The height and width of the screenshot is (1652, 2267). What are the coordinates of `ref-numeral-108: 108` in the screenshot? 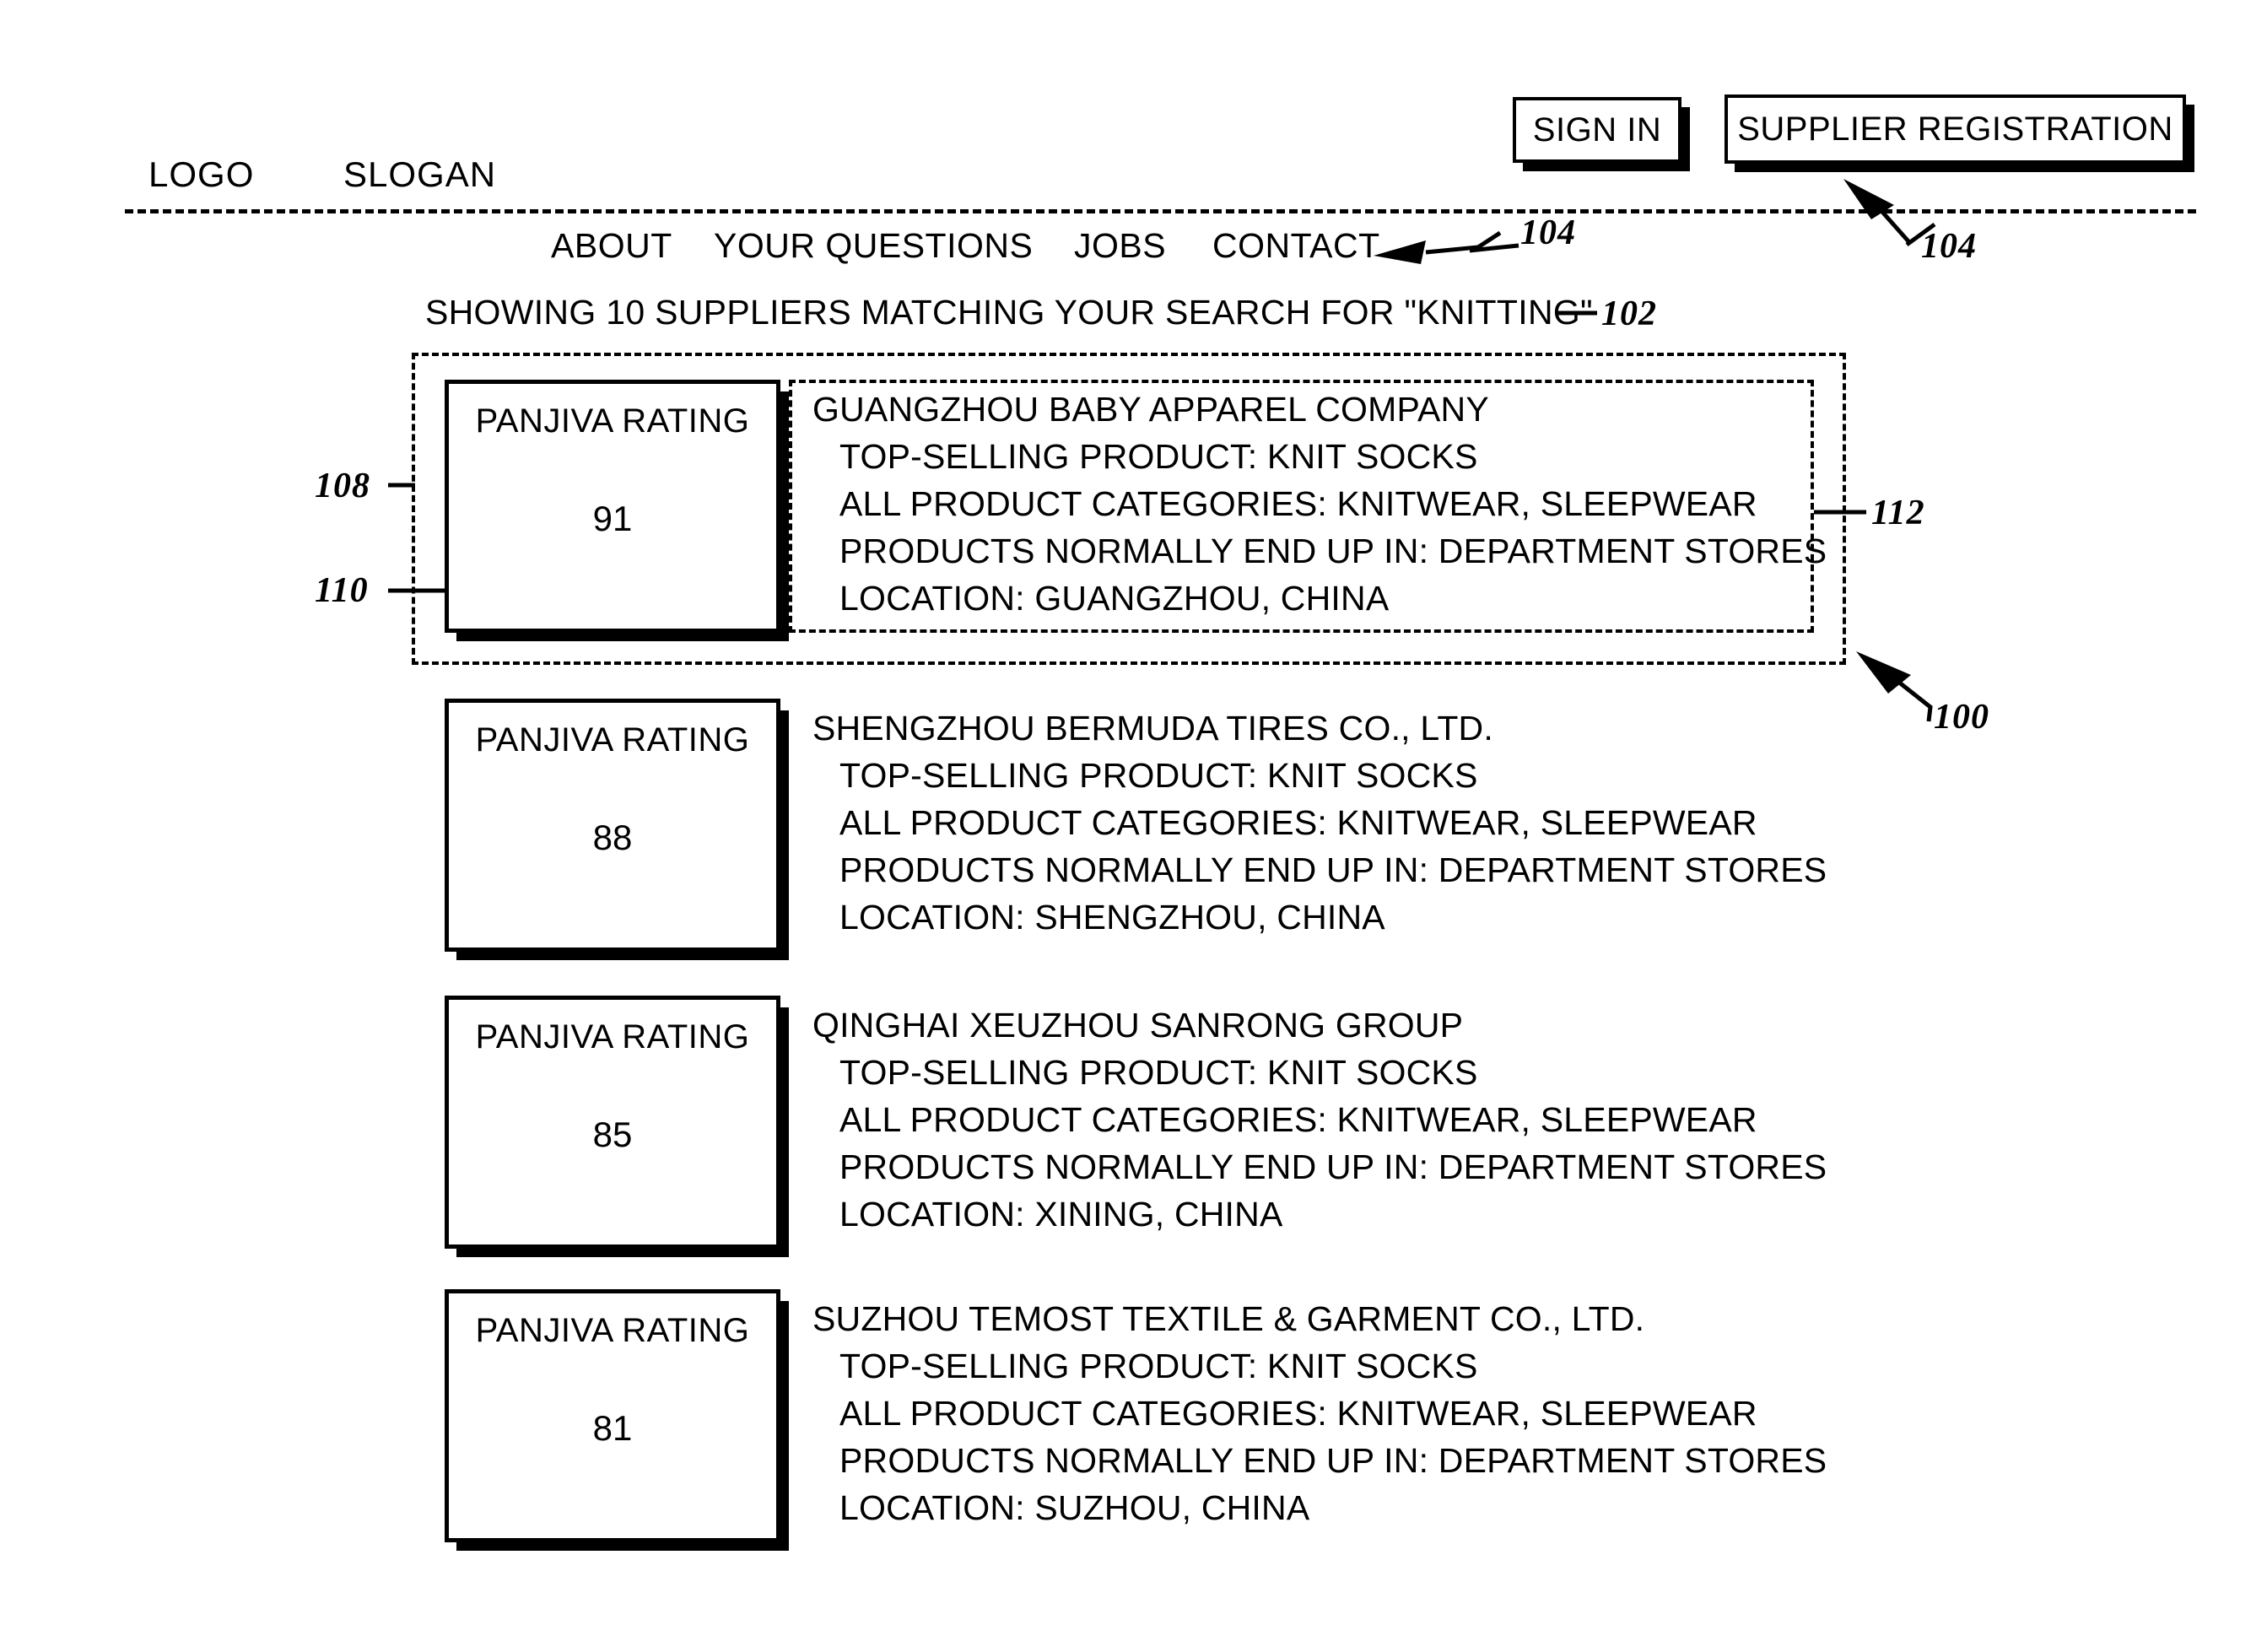 It's located at (342, 486).